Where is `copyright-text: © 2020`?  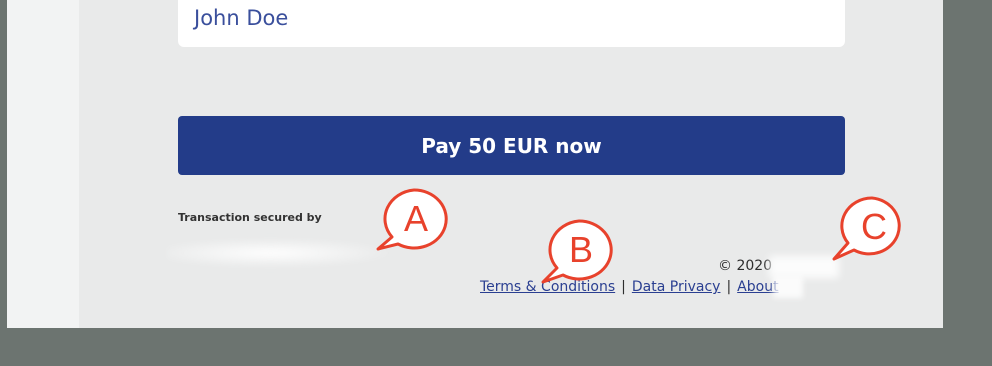 copyright-text: © 2020 is located at coordinates (745, 266).